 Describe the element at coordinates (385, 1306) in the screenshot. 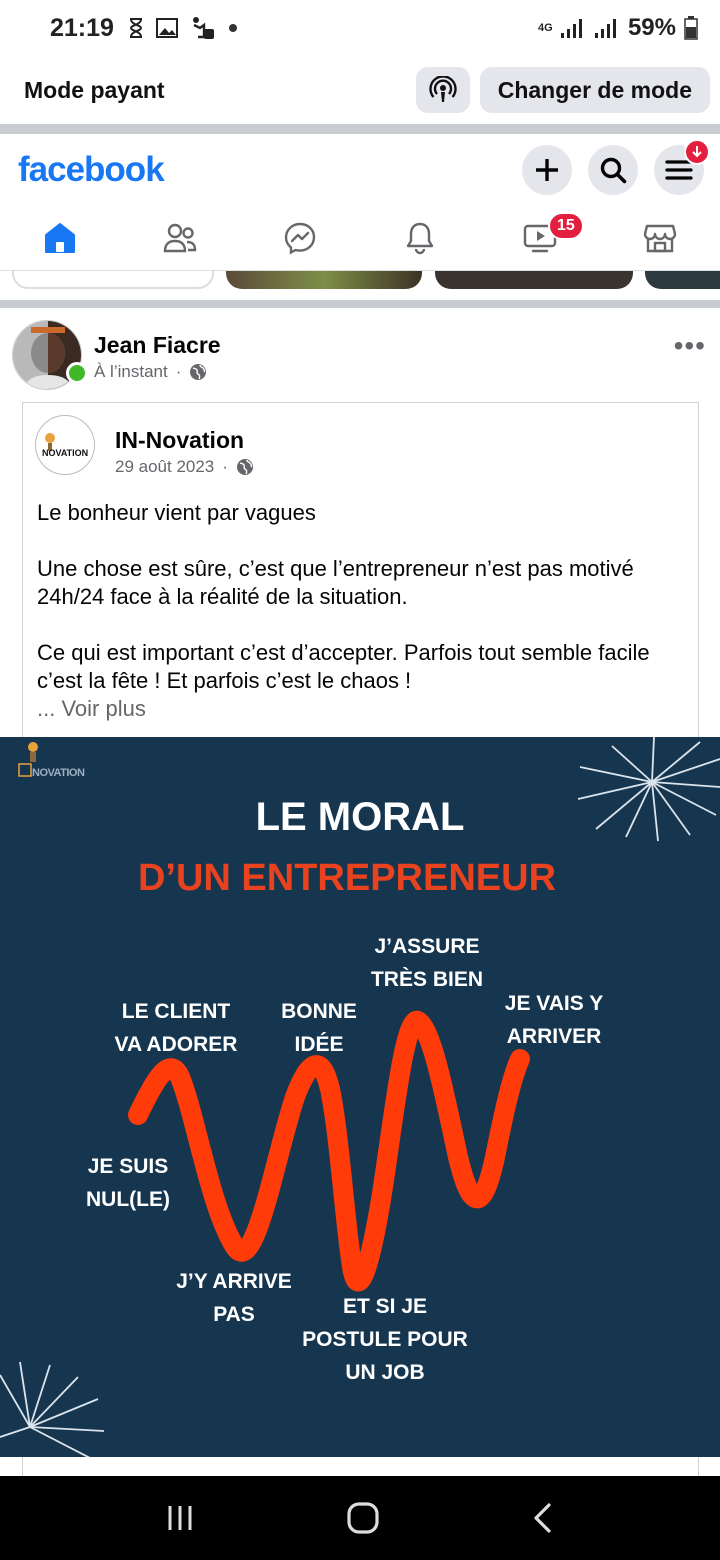

I see `label-line: ET SI JE` at that location.